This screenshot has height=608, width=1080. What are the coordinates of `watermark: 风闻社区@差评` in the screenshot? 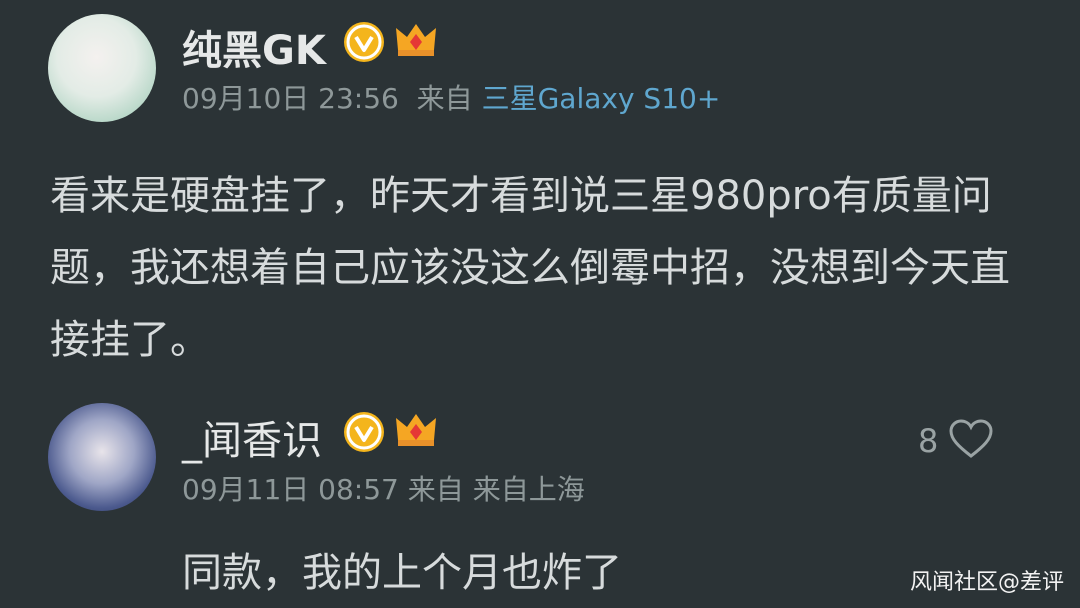 It's located at (986, 582).